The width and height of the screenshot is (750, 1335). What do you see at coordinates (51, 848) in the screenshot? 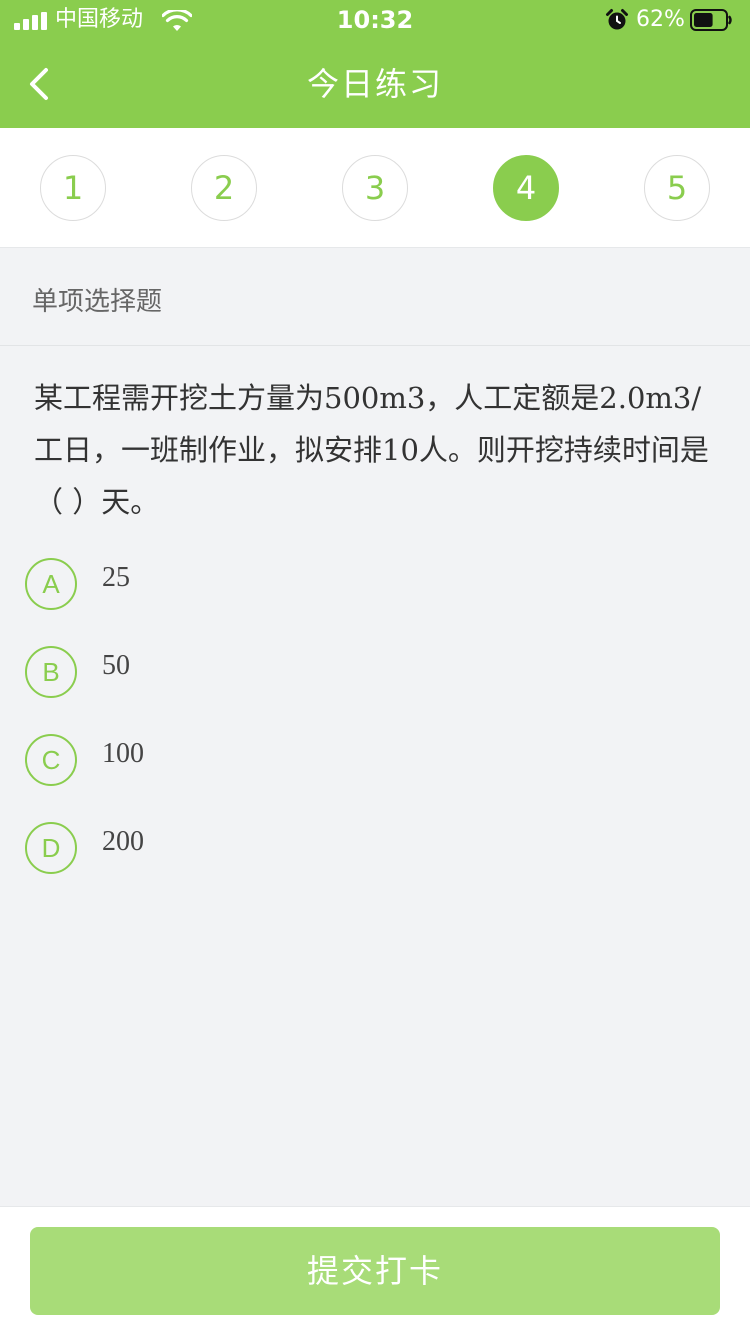
I see `option-d-letter: D` at bounding box center [51, 848].